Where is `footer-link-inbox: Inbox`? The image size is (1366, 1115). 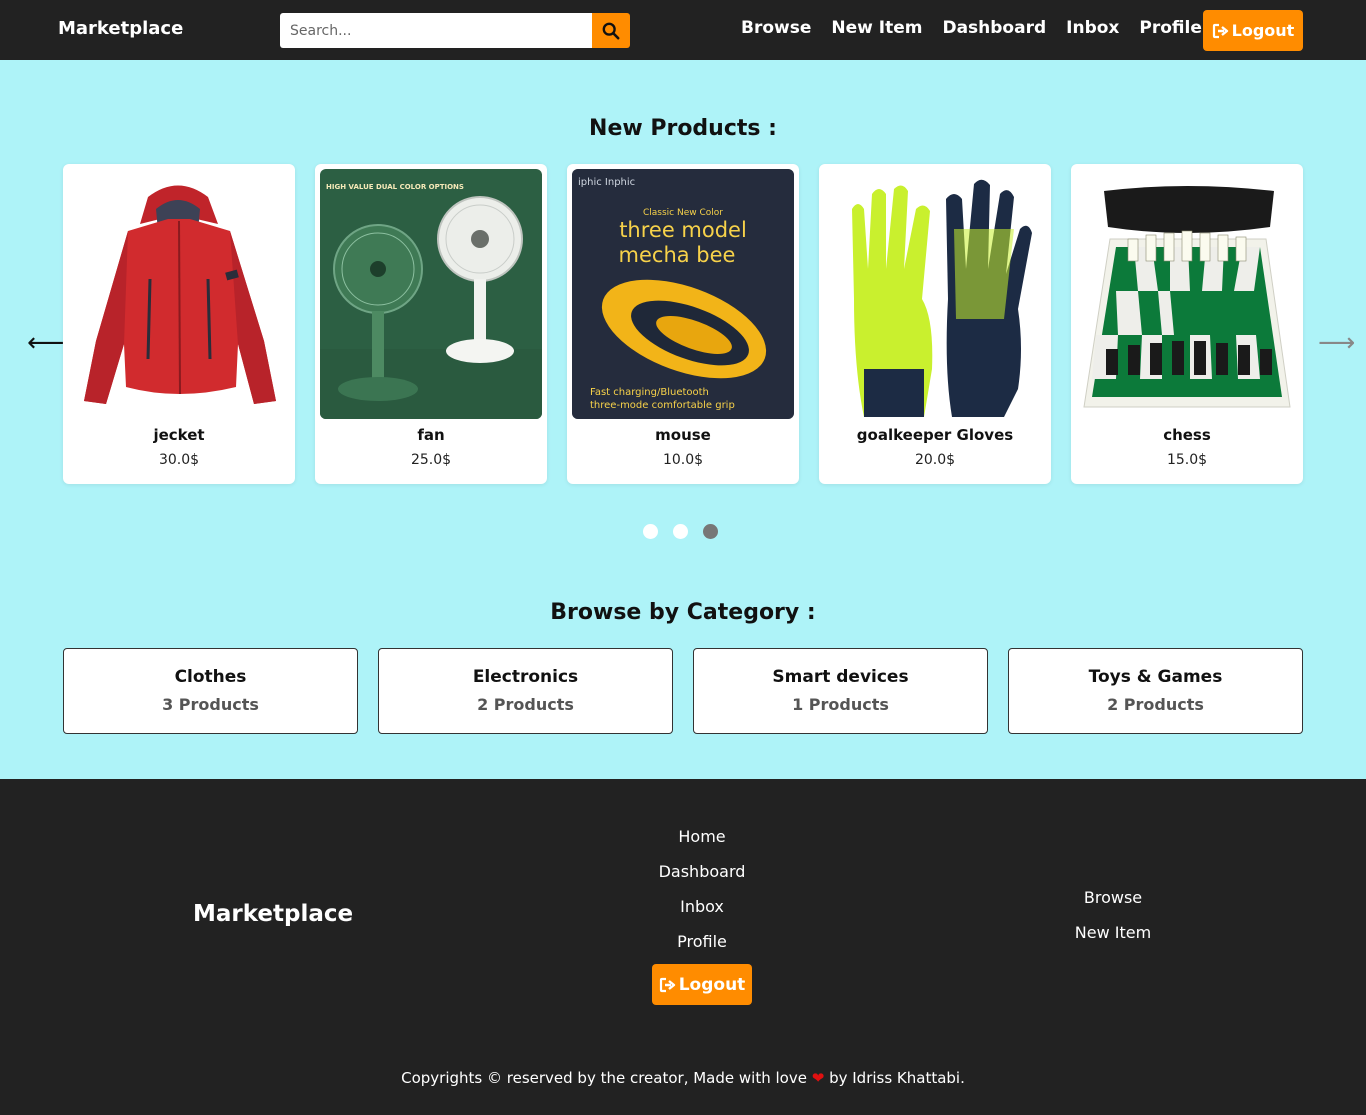
footer-link-inbox: Inbox is located at coordinates (702, 914).